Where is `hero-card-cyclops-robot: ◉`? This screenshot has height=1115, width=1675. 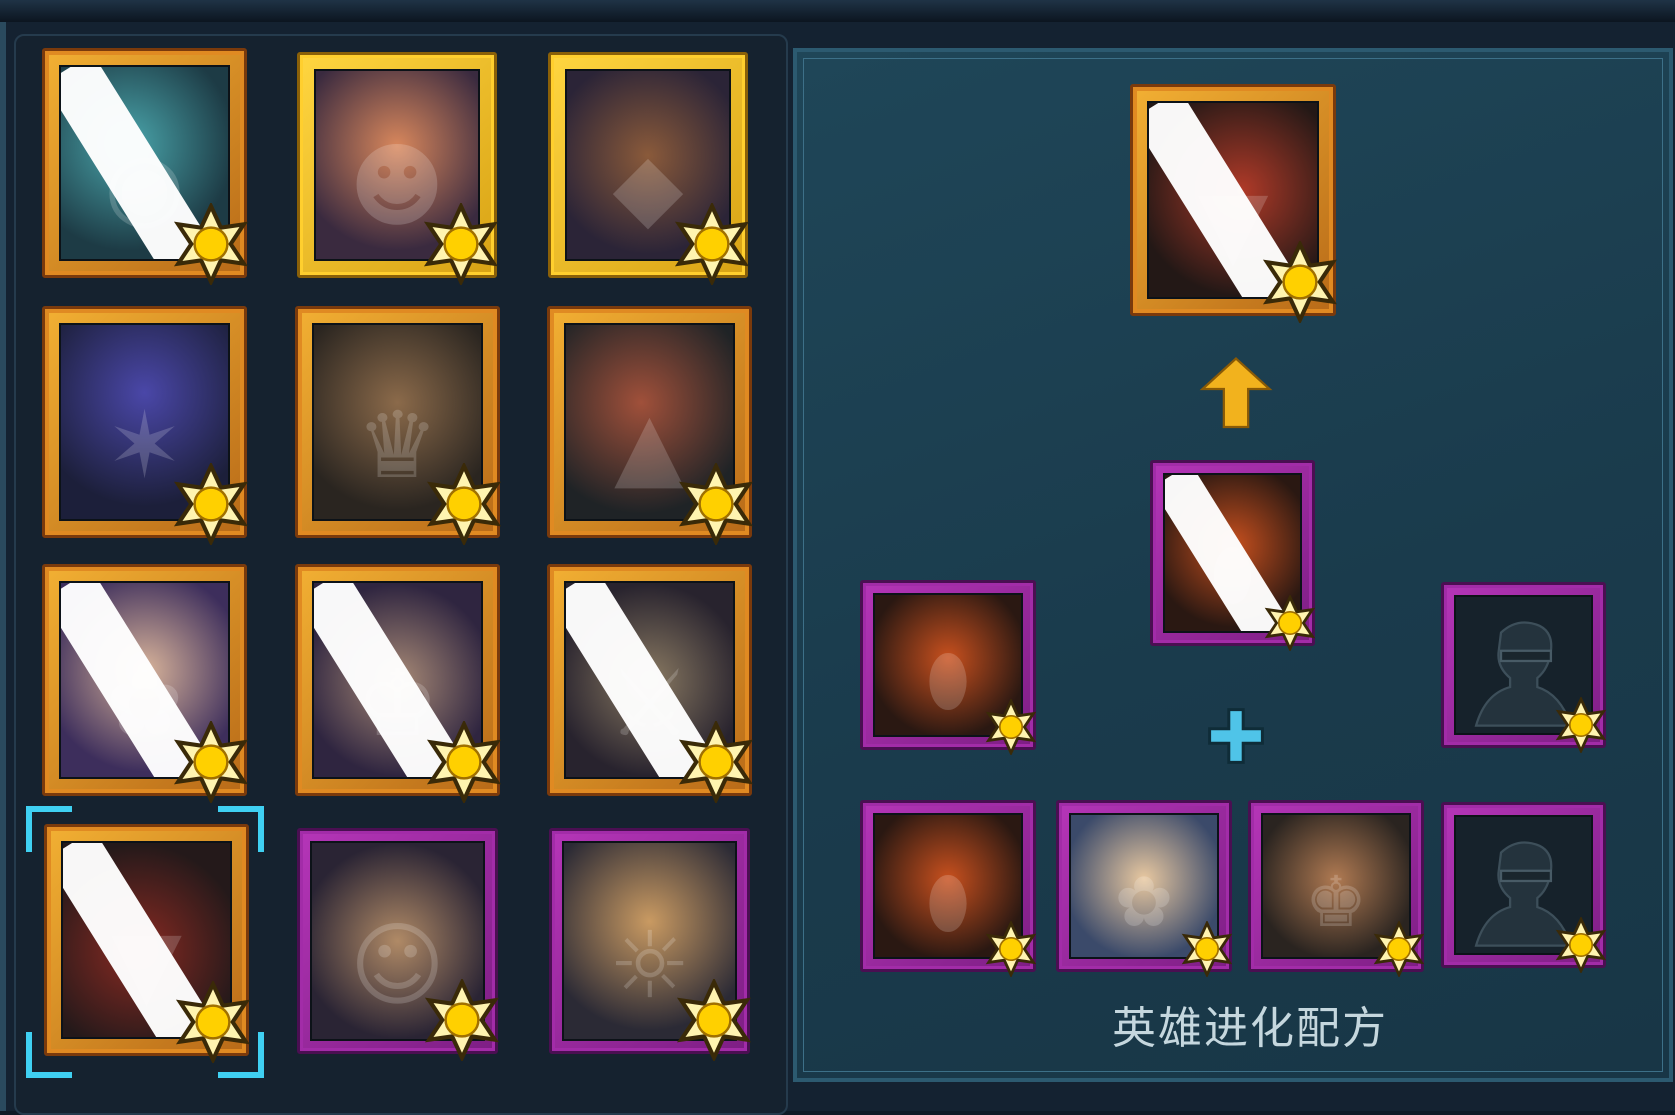
hero-card-cyclops-robot: ◉ is located at coordinates (145, 166).